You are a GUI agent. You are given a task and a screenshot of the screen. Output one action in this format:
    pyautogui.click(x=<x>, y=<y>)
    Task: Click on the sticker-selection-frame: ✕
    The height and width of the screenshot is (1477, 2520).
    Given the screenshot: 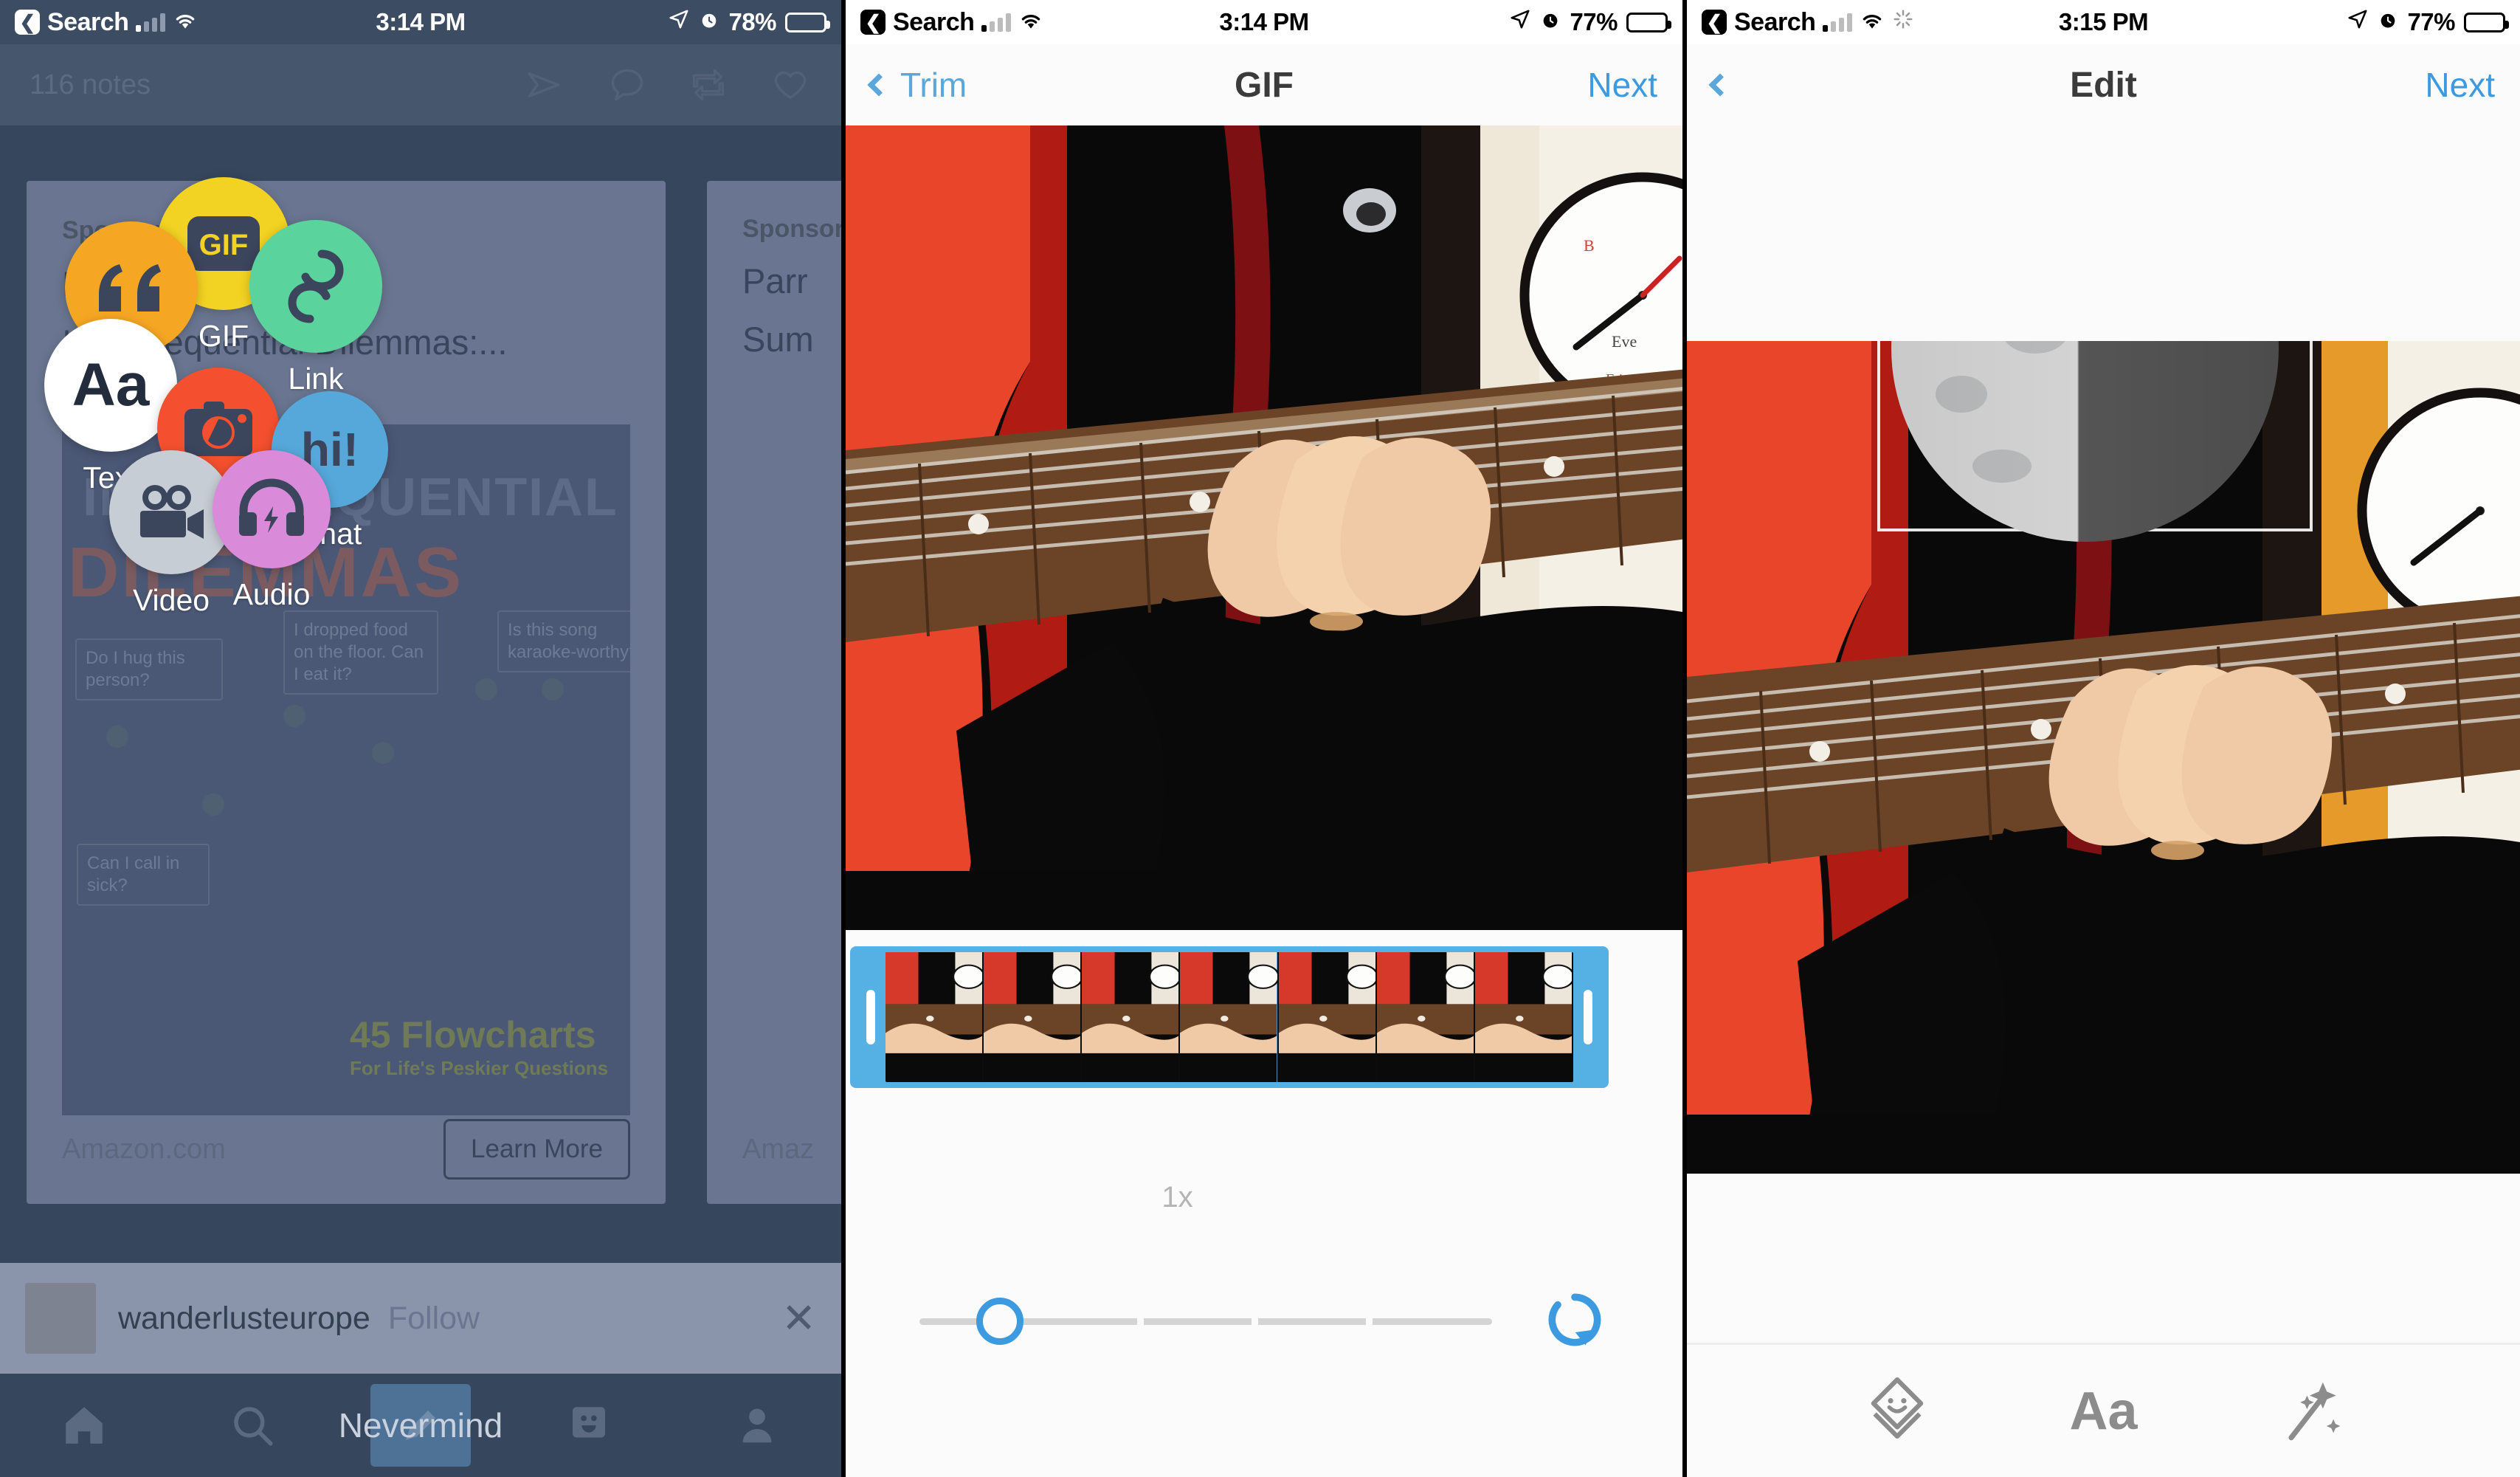 What is the action you would take?
    pyautogui.click(x=2095, y=441)
    